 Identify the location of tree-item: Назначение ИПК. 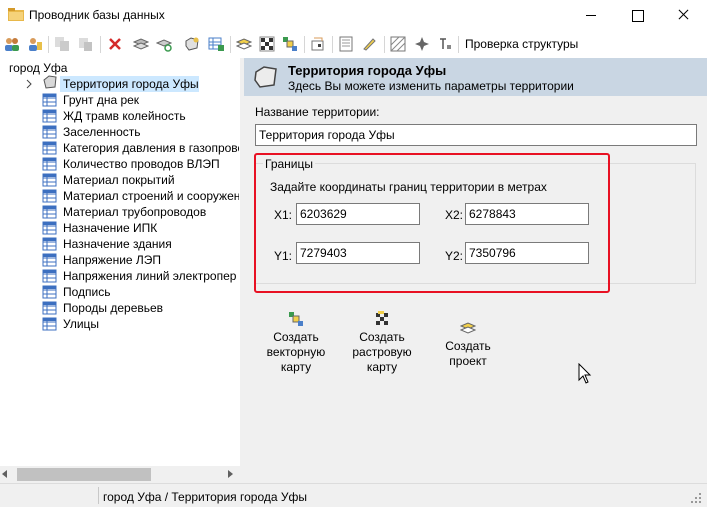
(151, 228).